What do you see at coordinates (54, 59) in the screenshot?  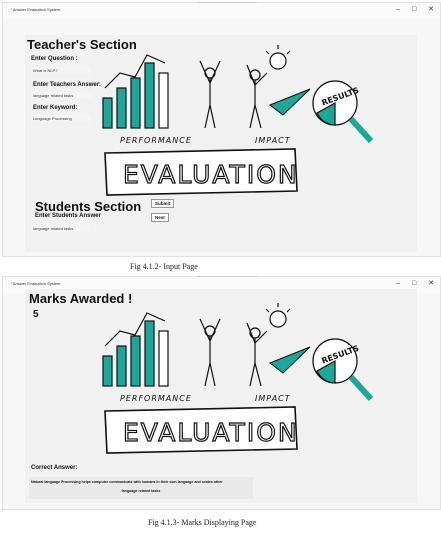 I see `question-label: Enter Question :` at bounding box center [54, 59].